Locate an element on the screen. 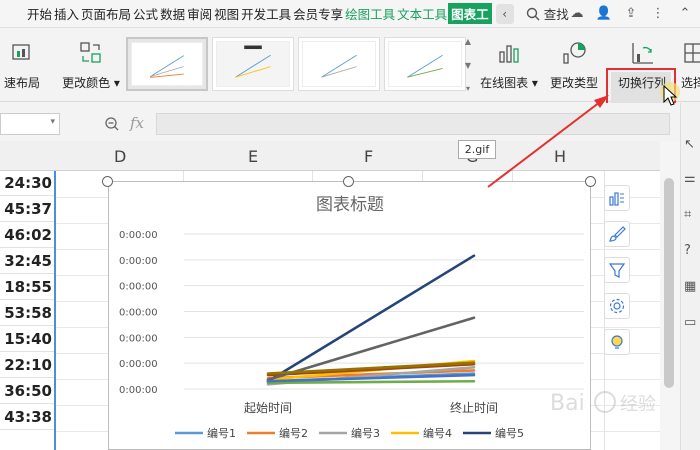 The height and width of the screenshot is (450, 700). chart-title: 图表标题 is located at coordinates (350, 205).